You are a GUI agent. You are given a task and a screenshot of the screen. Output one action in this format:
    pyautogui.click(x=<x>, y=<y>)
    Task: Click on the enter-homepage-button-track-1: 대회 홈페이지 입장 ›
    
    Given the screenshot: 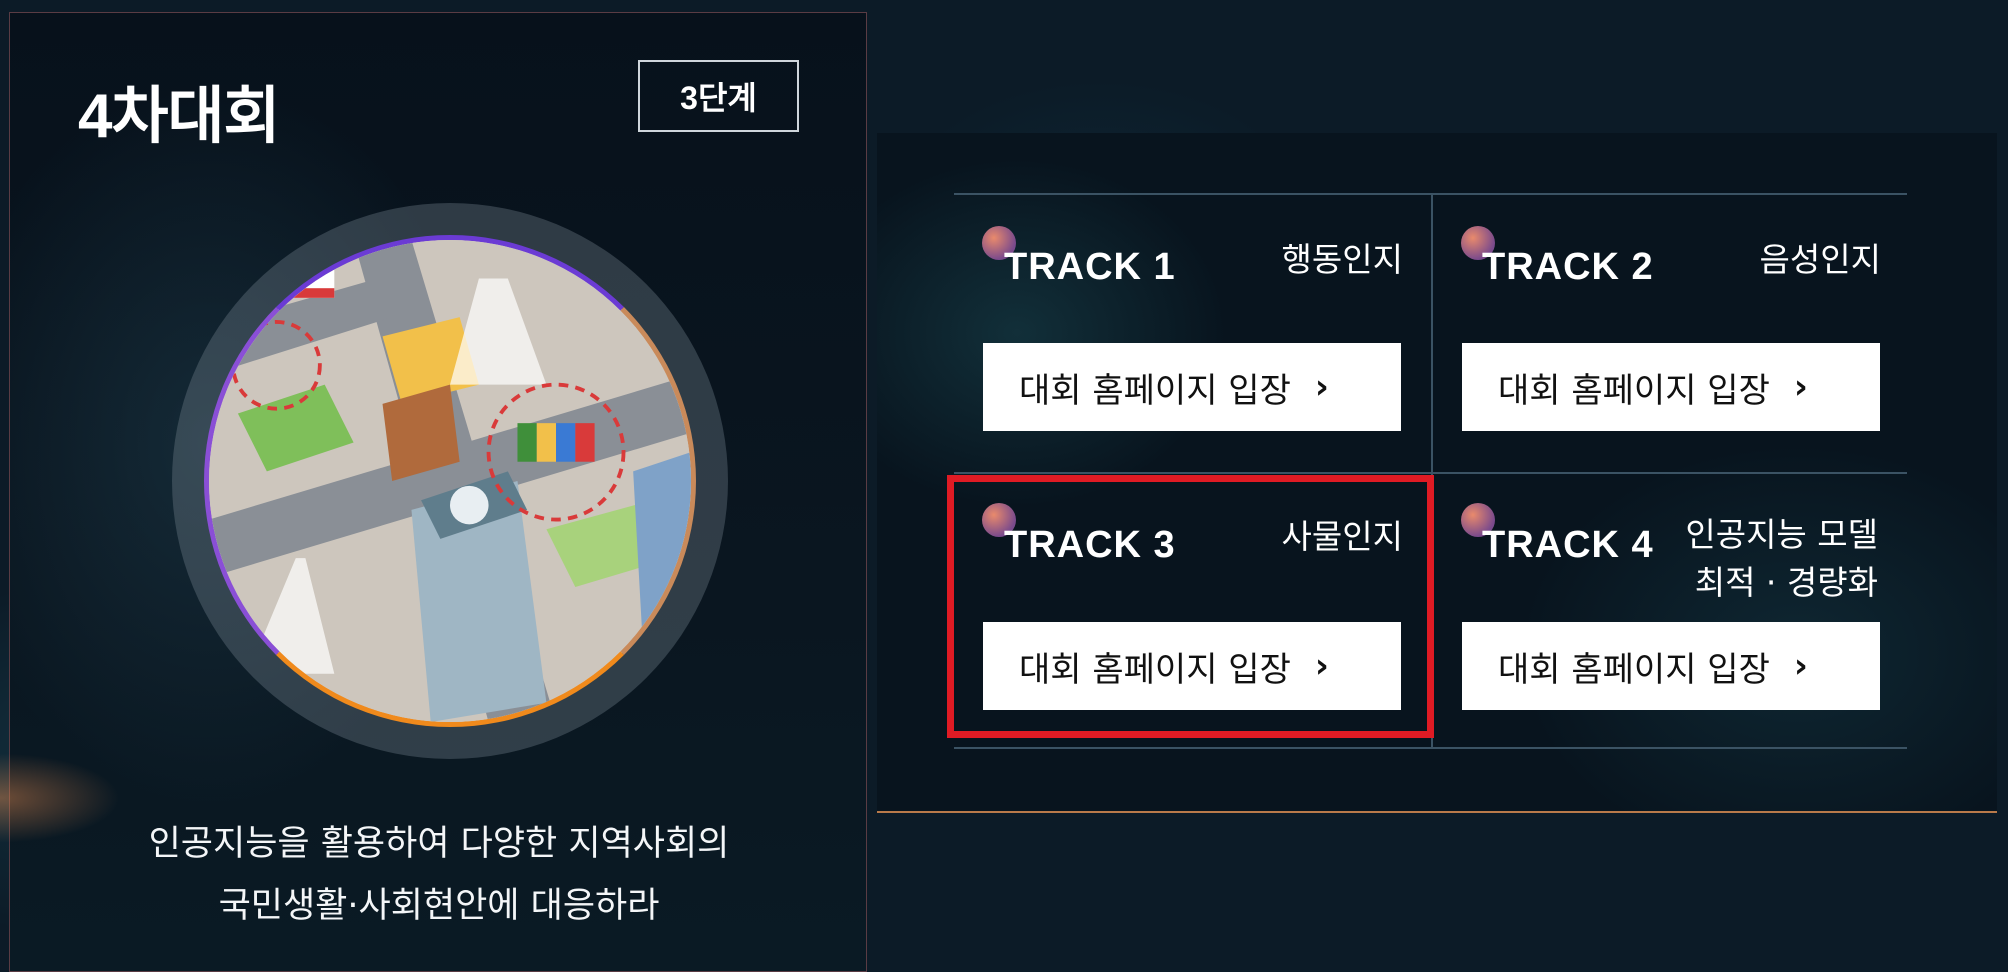 What is the action you would take?
    pyautogui.click(x=1192, y=387)
    